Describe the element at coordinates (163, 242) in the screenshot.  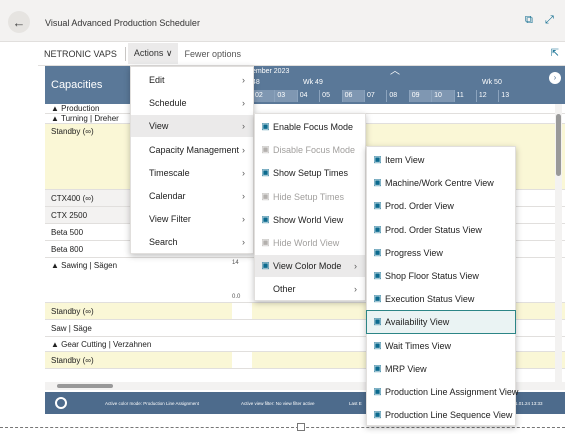
I see `menu-item-label: Search` at that location.